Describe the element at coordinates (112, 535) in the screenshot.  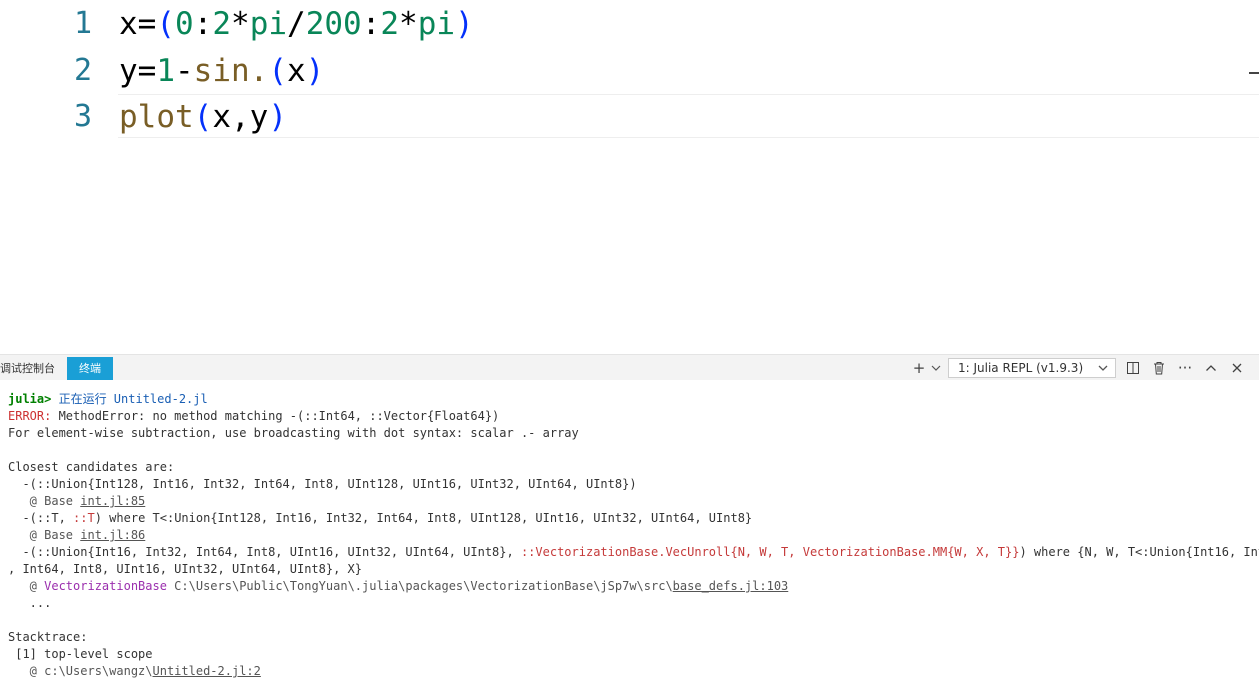
I see `file-link: int.jl:86` at that location.